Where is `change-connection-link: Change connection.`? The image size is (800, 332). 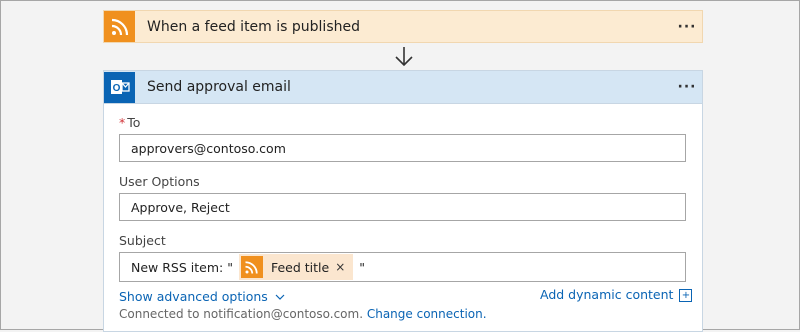
change-connection-link: Change connection. is located at coordinates (427, 314).